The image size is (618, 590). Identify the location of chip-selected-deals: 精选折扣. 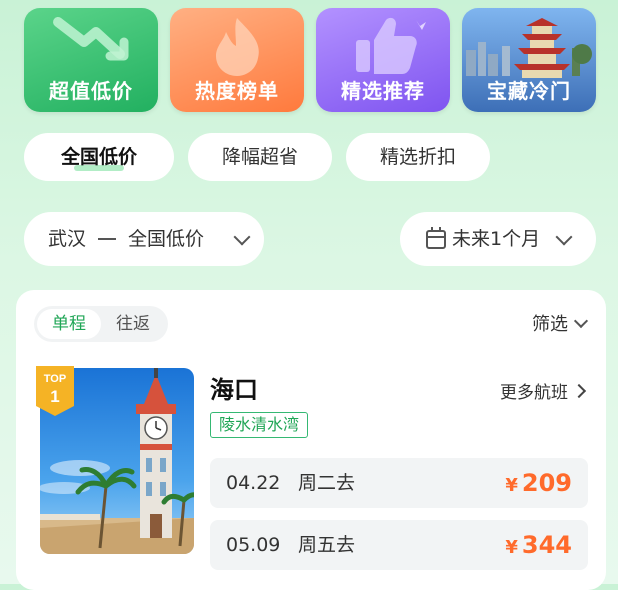
(418, 157).